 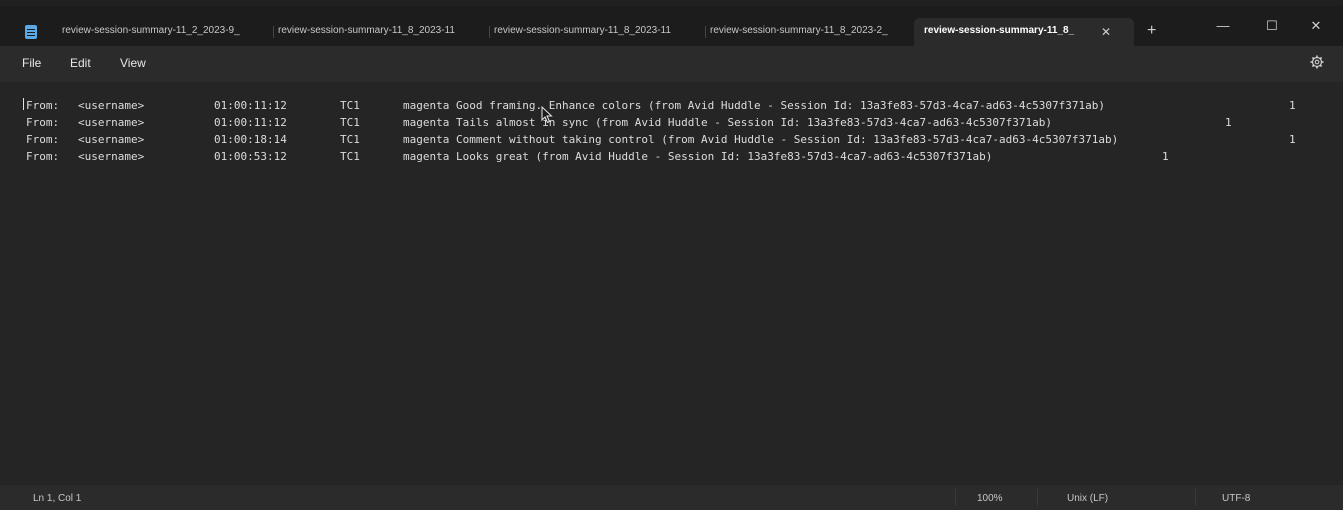 I want to click on menu-view: View, so click(x=133, y=63).